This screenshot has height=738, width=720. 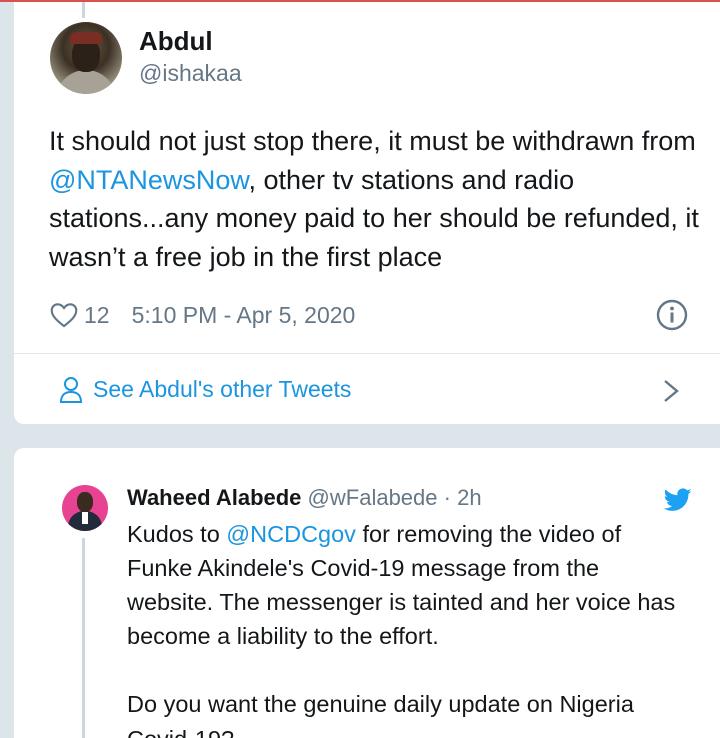 What do you see at coordinates (214, 497) in the screenshot?
I see `author-name: Waheed Alabede` at bounding box center [214, 497].